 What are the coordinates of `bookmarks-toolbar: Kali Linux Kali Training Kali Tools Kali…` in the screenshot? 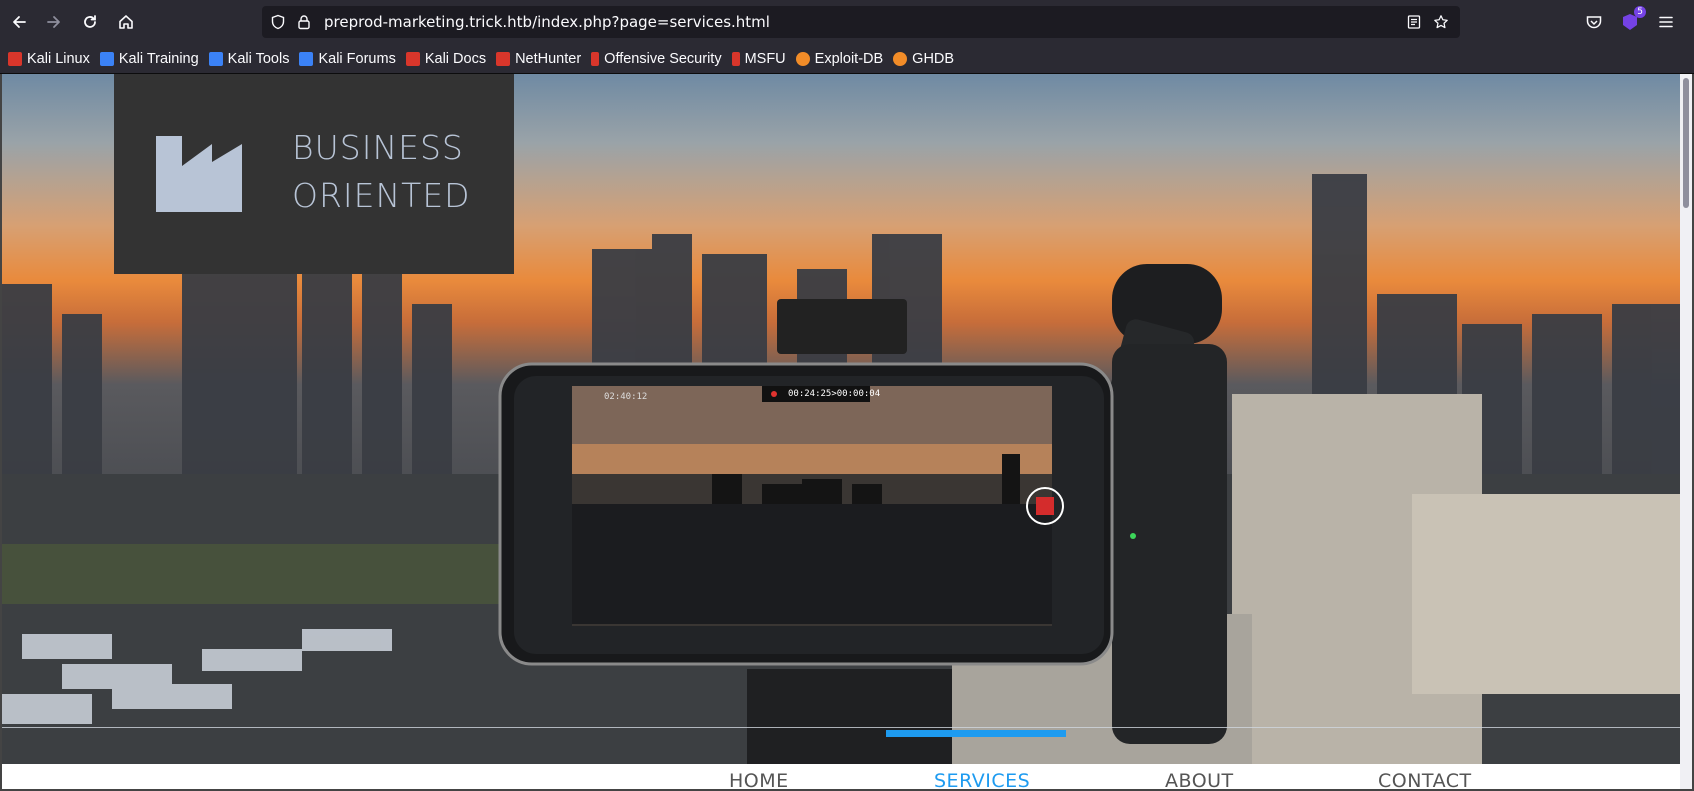 It's located at (847, 59).